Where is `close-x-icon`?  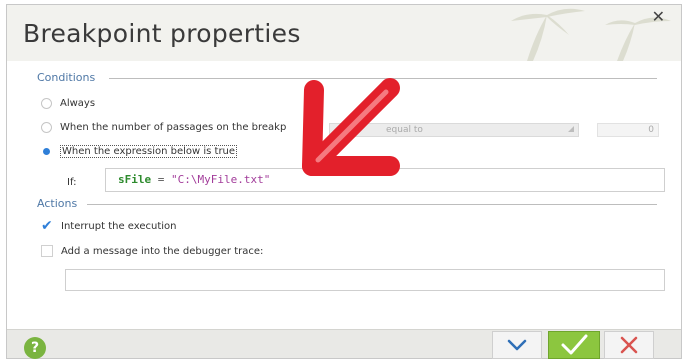
close-x-icon is located at coordinates (629, 345).